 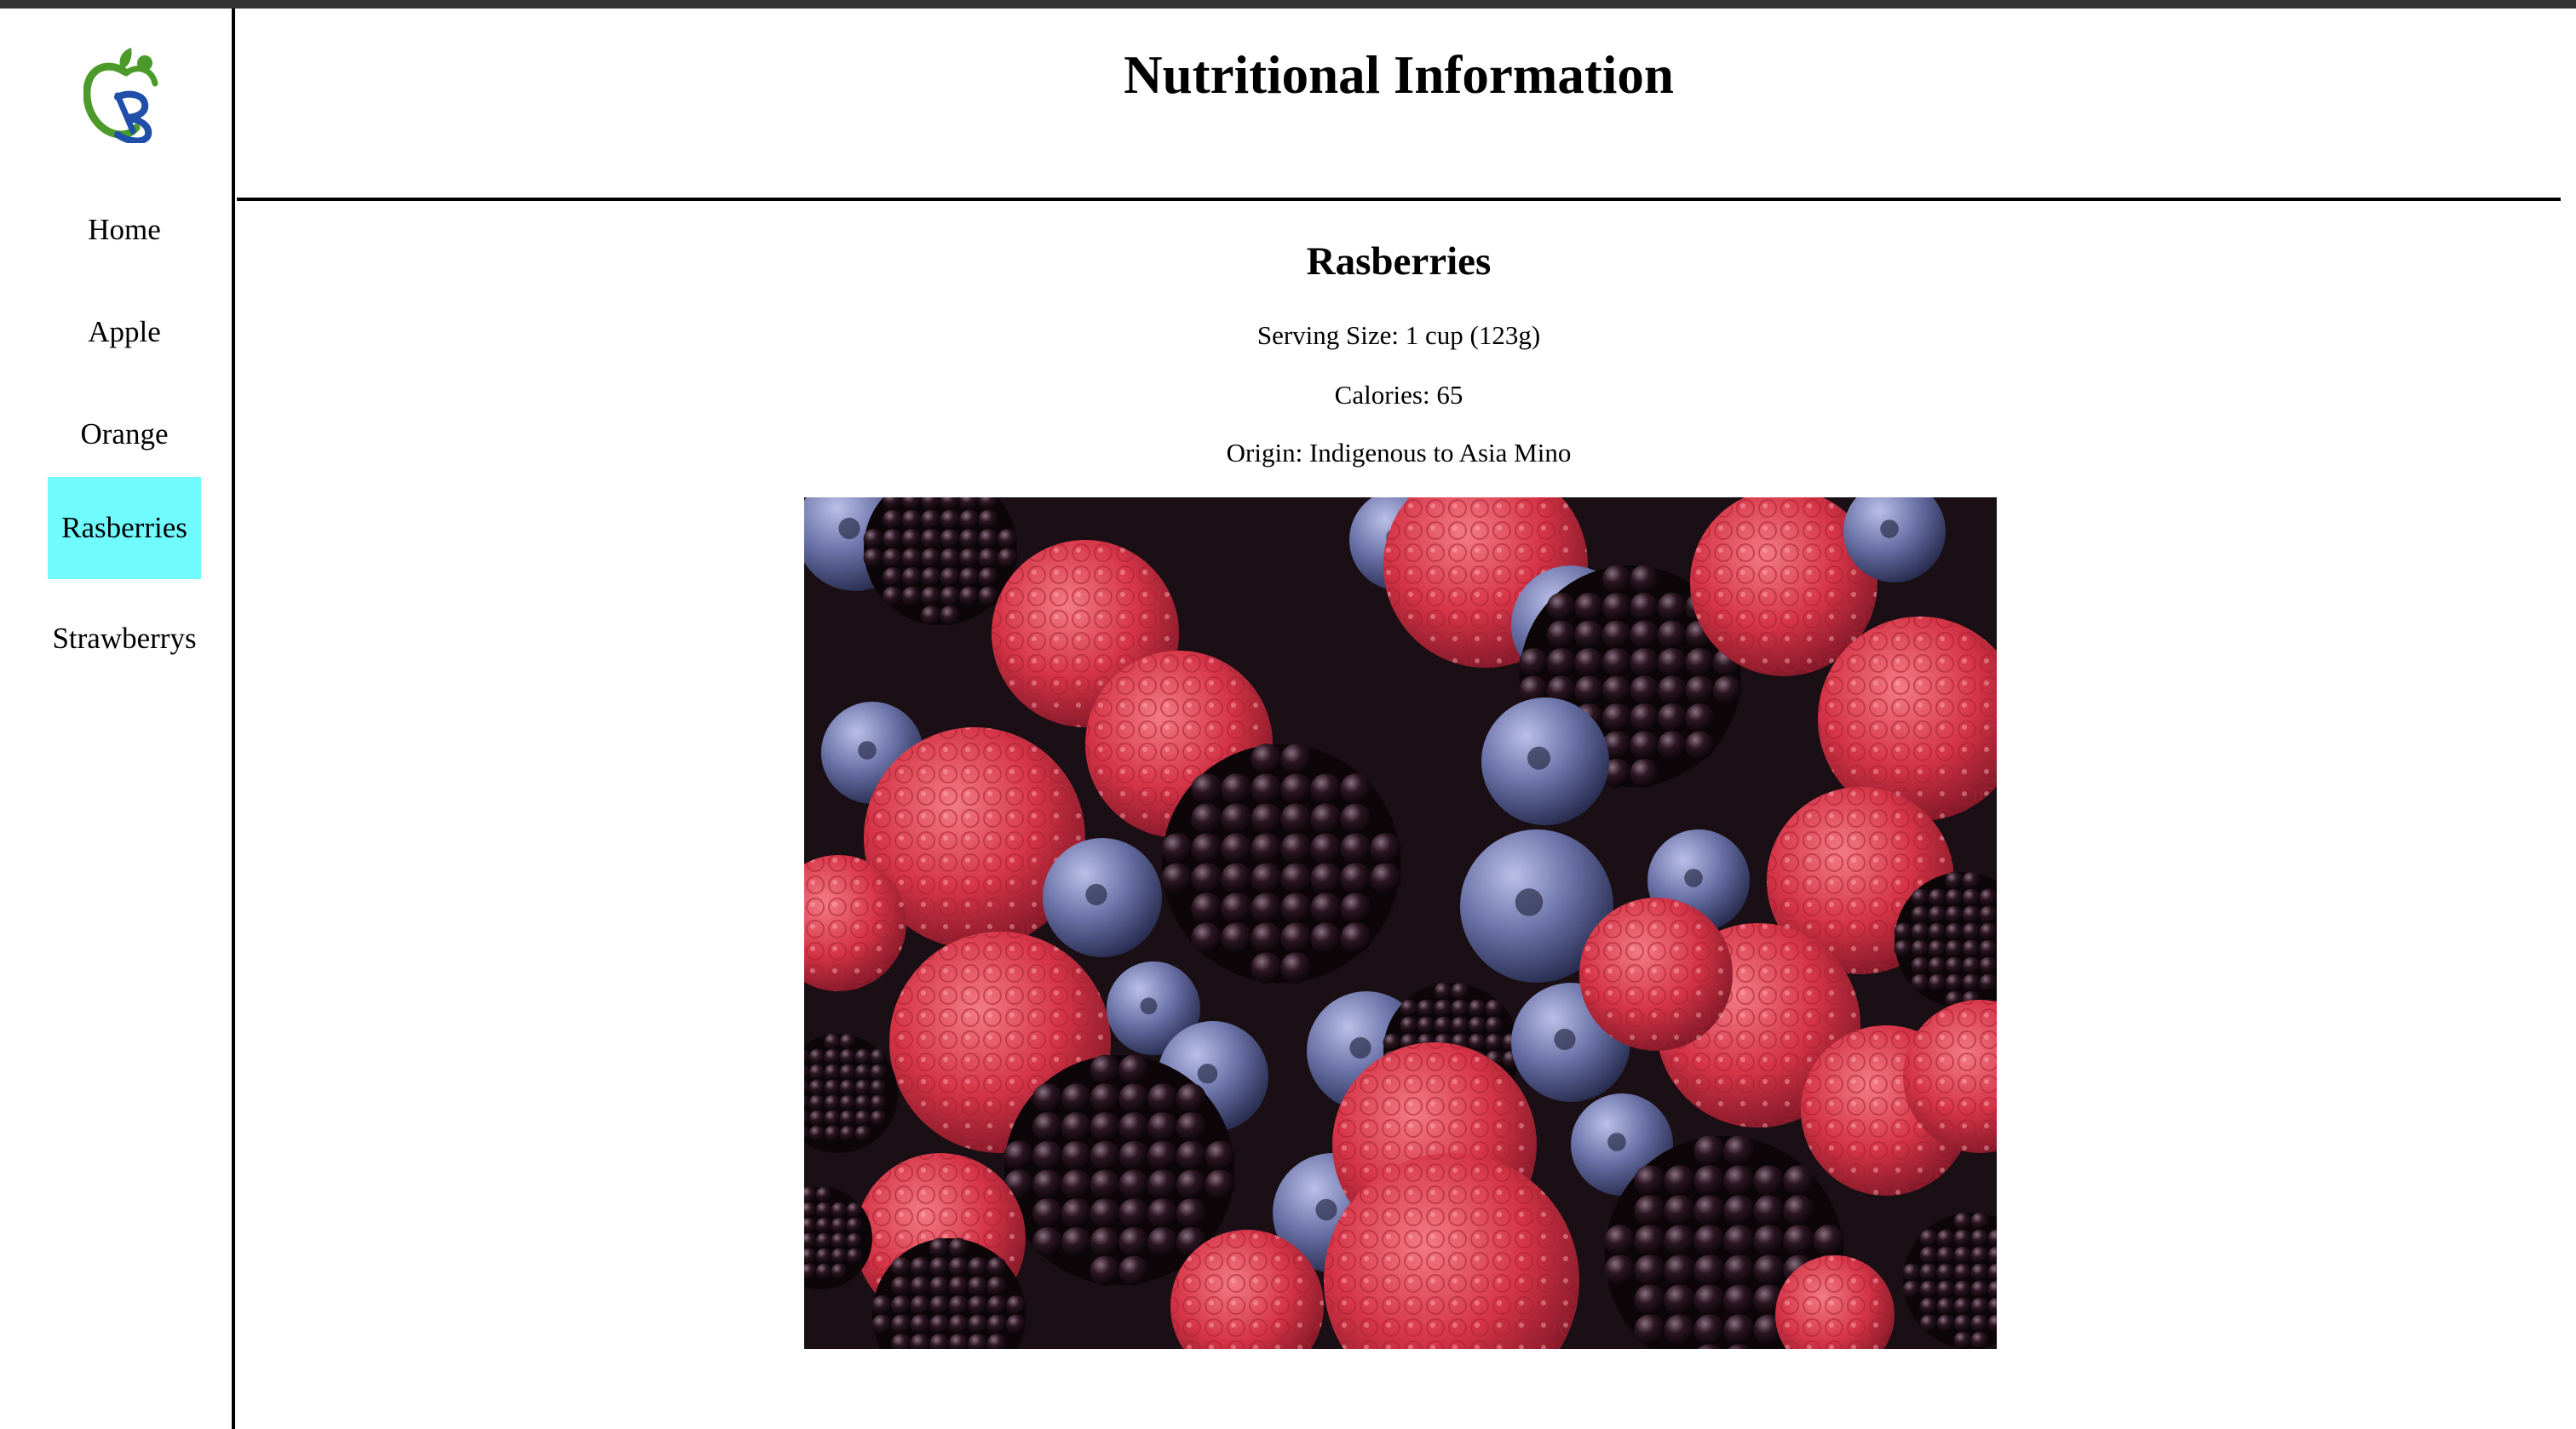 I want to click on calories-text: Calories: 65, so click(x=1399, y=395).